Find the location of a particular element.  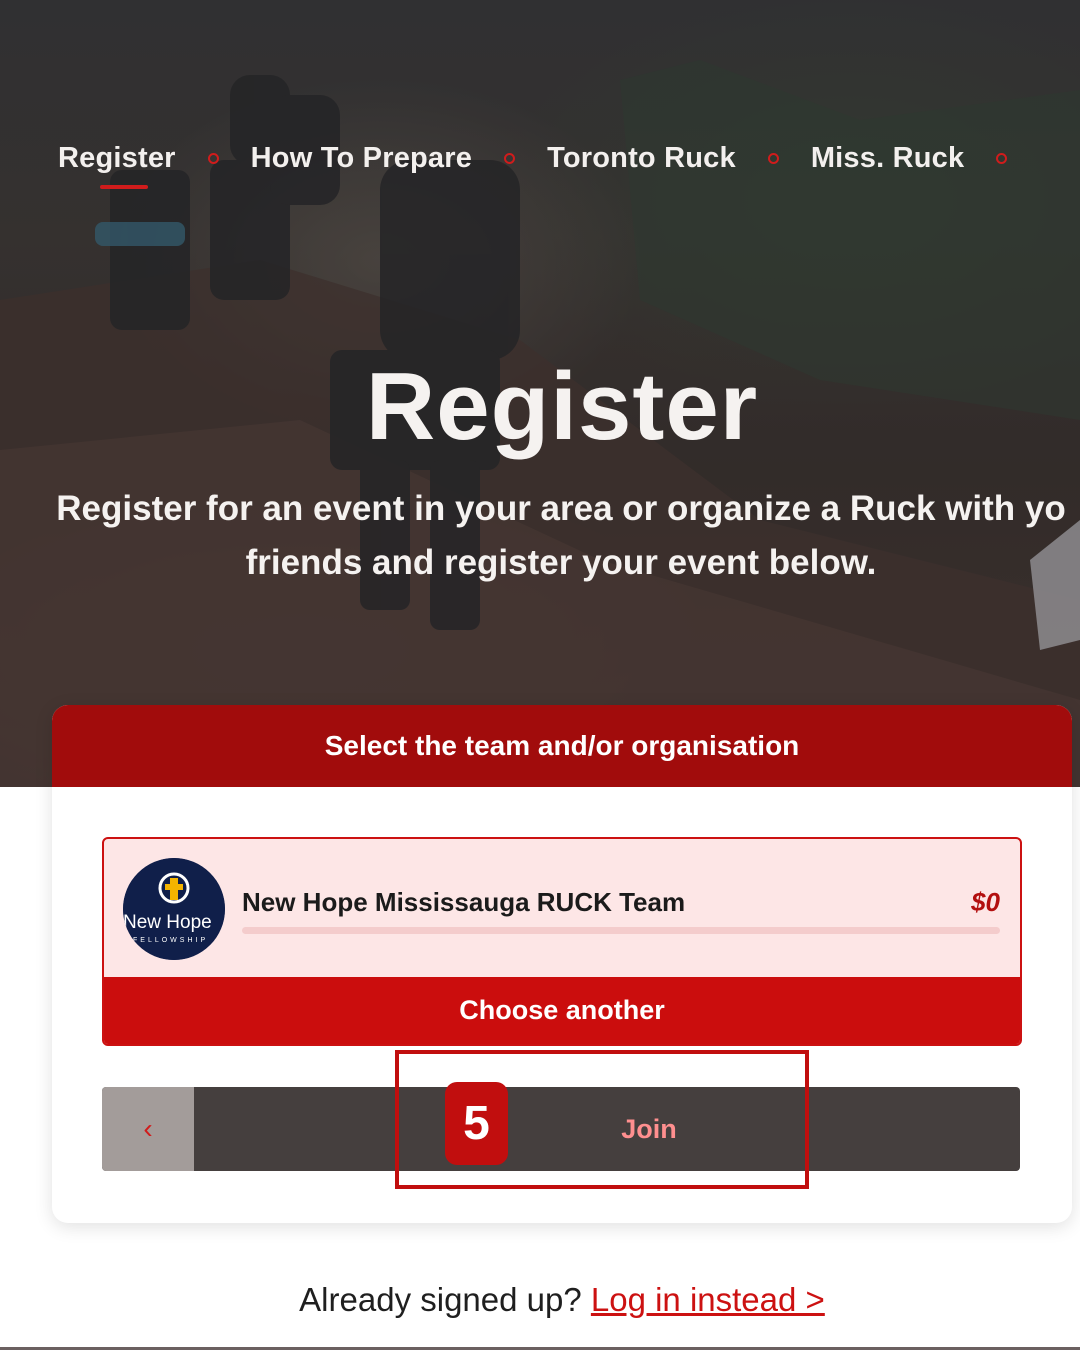

team-name: New Hope Mississauga RUCK Team is located at coordinates (464, 902).